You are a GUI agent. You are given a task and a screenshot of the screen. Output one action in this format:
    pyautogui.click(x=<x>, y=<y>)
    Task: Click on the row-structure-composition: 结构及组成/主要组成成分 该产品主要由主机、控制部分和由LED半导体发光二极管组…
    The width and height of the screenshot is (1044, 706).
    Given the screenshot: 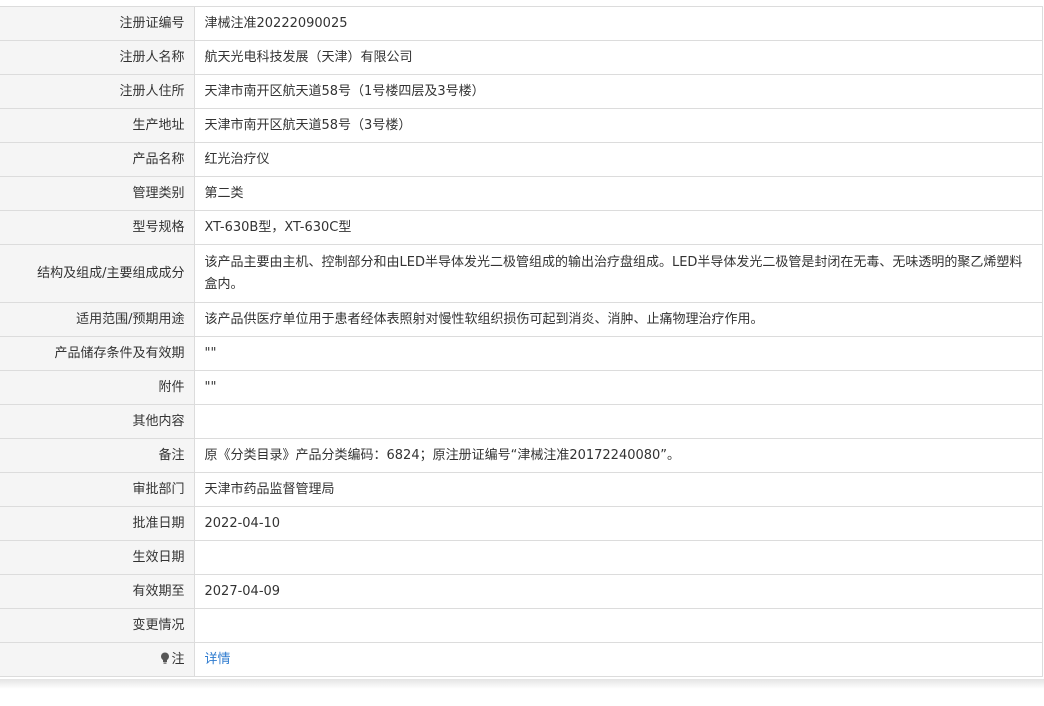 What is the action you would take?
    pyautogui.click(x=521, y=273)
    